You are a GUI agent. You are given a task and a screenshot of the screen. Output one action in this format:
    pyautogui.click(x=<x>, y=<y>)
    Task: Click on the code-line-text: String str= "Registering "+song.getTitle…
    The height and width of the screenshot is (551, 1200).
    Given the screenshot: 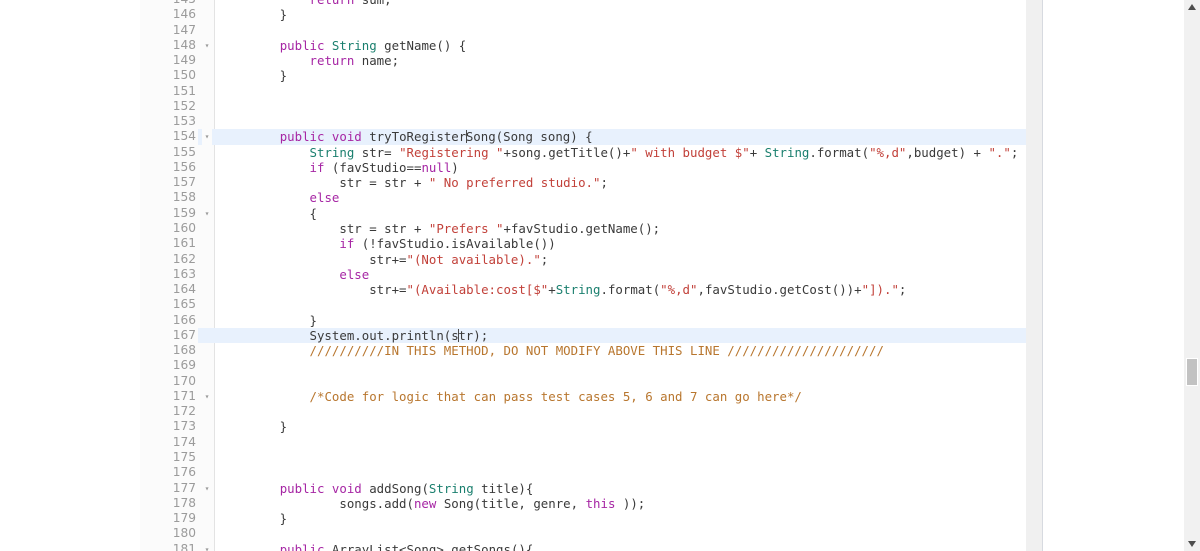 What is the action you would take?
    pyautogui.click(x=619, y=152)
    